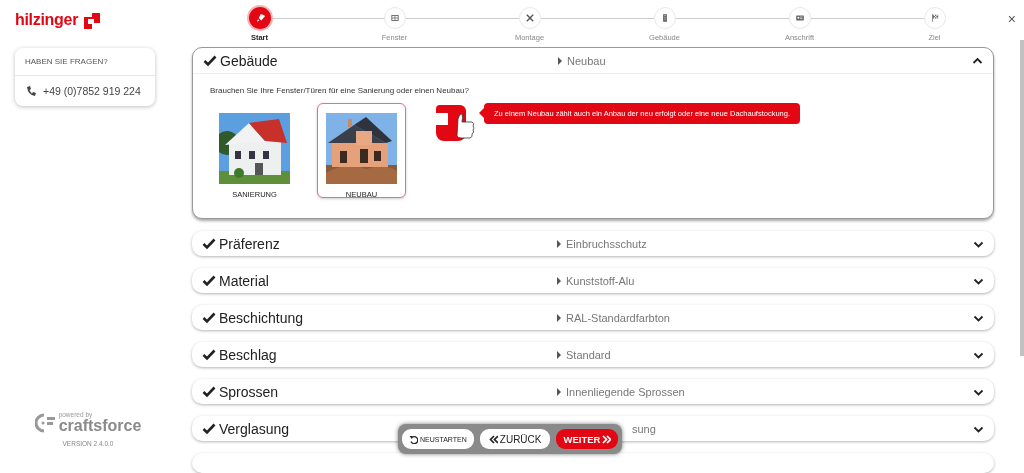 The height and width of the screenshot is (473, 1024). Describe the element at coordinates (91, 20) in the screenshot. I see `logo-icon` at that location.